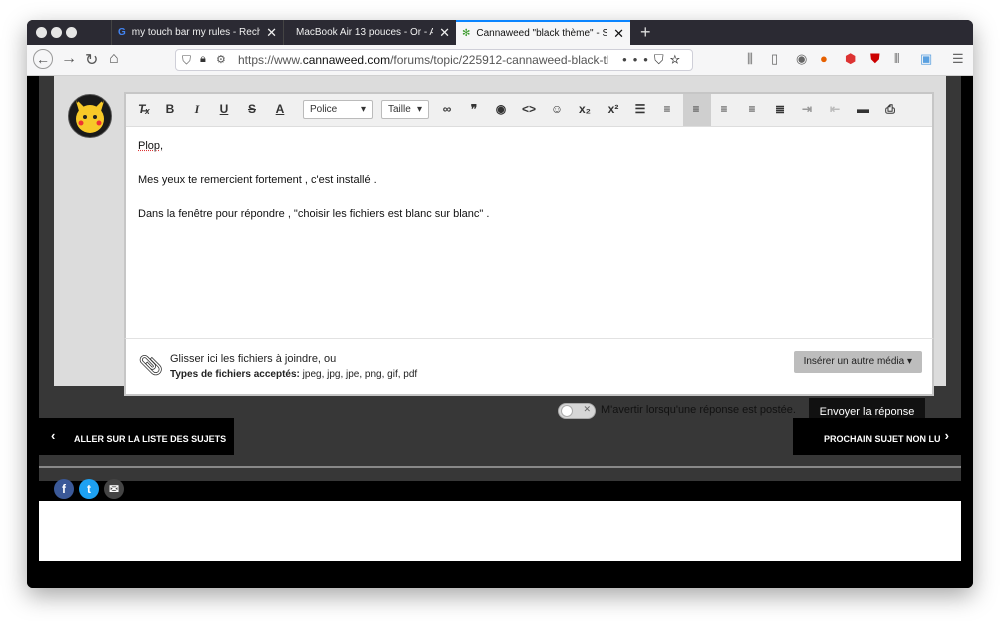 Image resolution: width=1000 pixels, height=621 pixels. What do you see at coordinates (53, 435) in the screenshot?
I see `chevron-left-icon: ‹` at bounding box center [53, 435].